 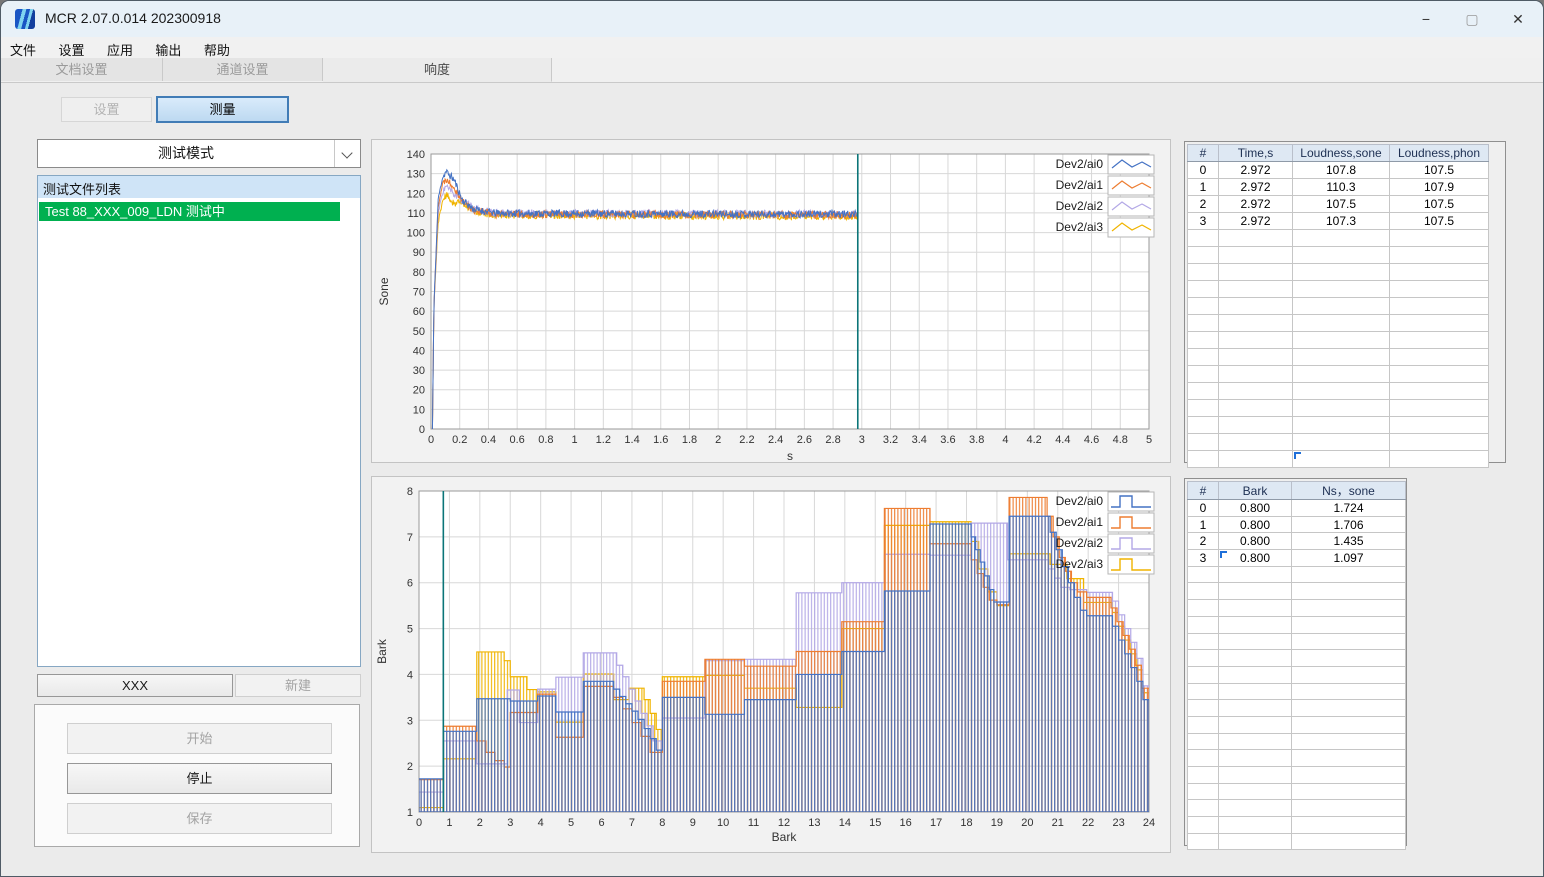 What do you see at coordinates (1338, 204) in the screenshot?
I see `loudness-table-row: 2 2.972 107.5 107.5` at bounding box center [1338, 204].